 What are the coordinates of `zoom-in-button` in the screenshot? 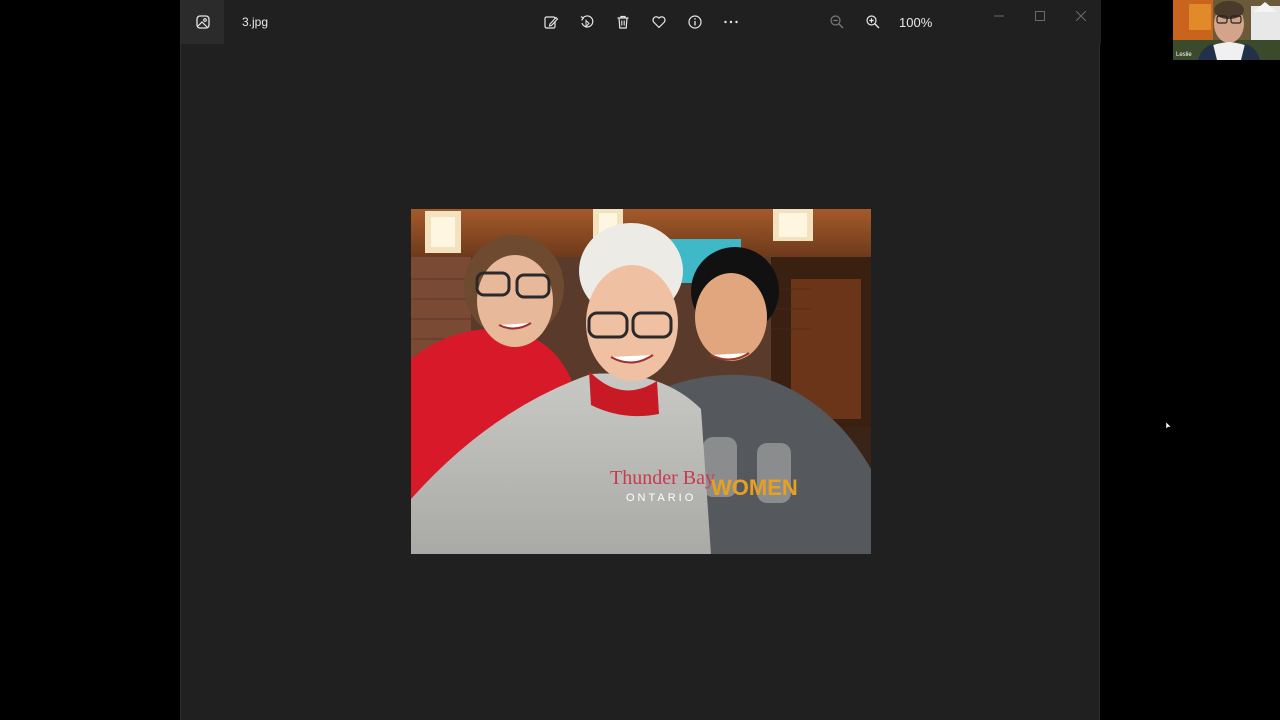 It's located at (873, 22).